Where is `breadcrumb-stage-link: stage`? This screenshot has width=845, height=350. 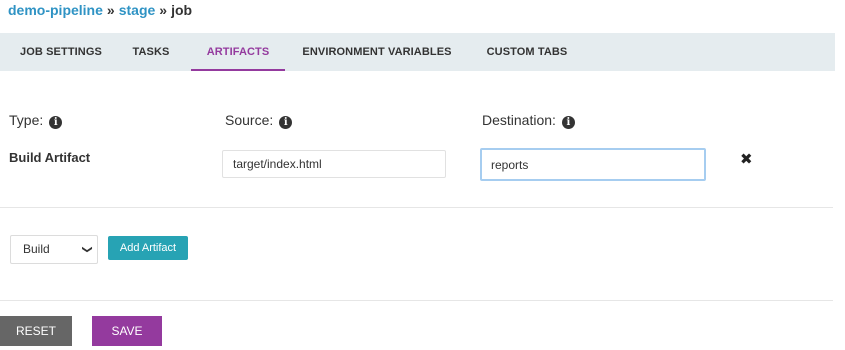
breadcrumb-stage-link: stage is located at coordinates (137, 10).